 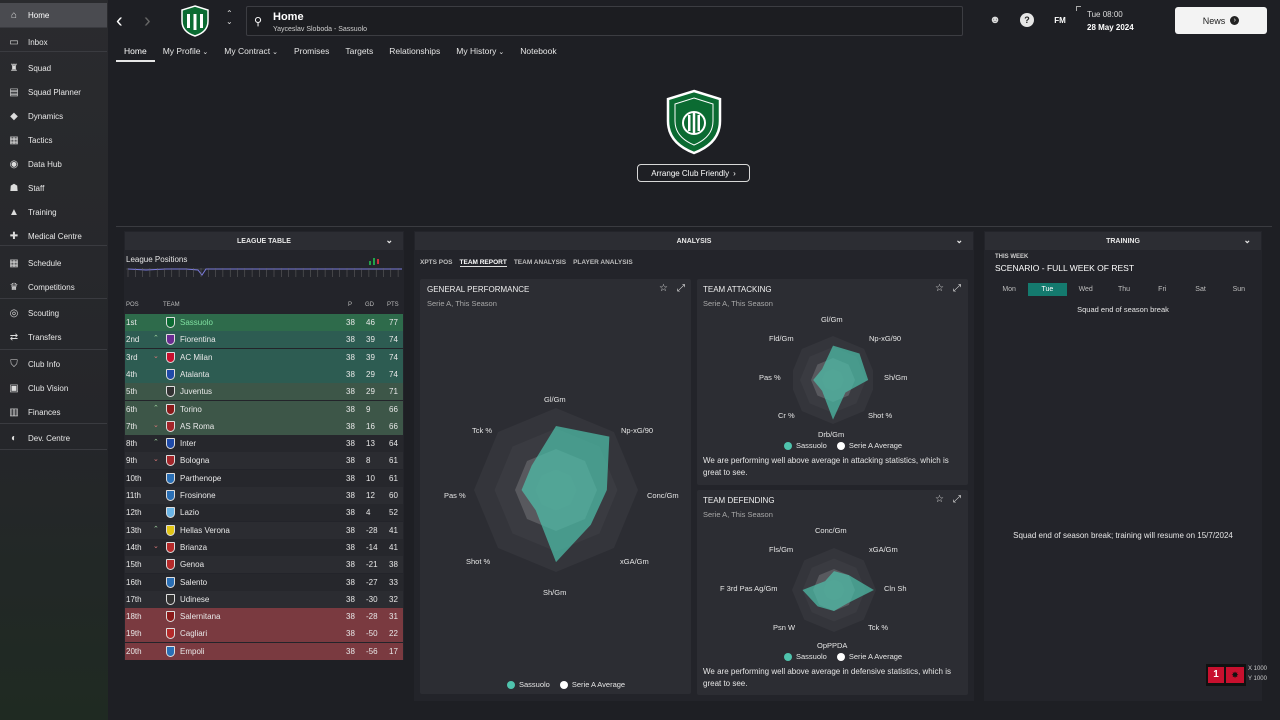 What do you see at coordinates (53, 15) in the screenshot?
I see `sidebar-item-home: ⌂ Home` at bounding box center [53, 15].